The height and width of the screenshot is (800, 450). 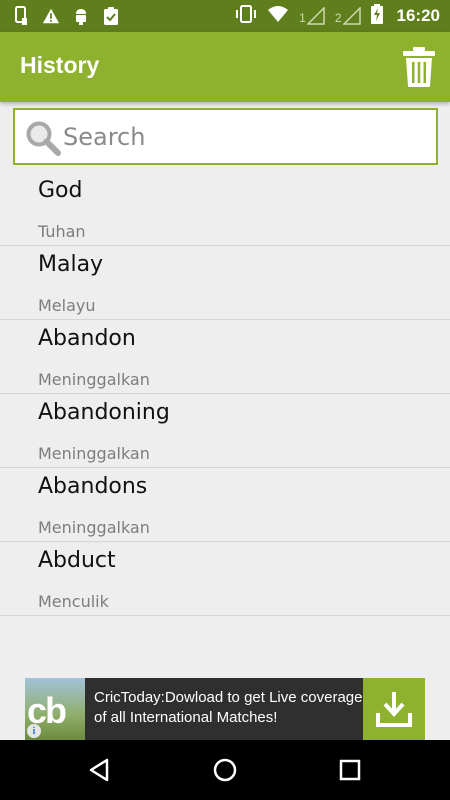 What do you see at coordinates (376, 16) in the screenshot?
I see `battery-charging-icon` at bounding box center [376, 16].